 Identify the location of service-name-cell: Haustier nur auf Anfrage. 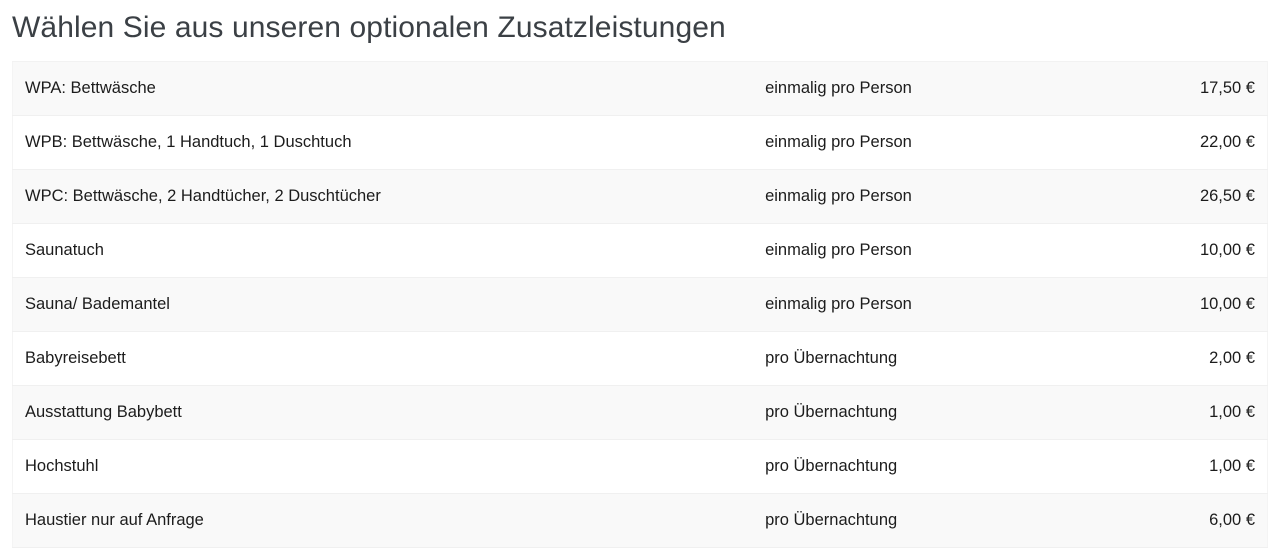
(114, 519).